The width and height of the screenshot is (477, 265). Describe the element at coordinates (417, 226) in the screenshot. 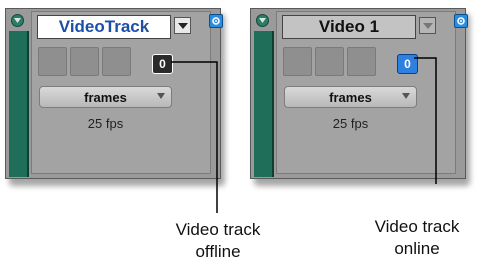

I see `callout-online-line1: Video track` at that location.